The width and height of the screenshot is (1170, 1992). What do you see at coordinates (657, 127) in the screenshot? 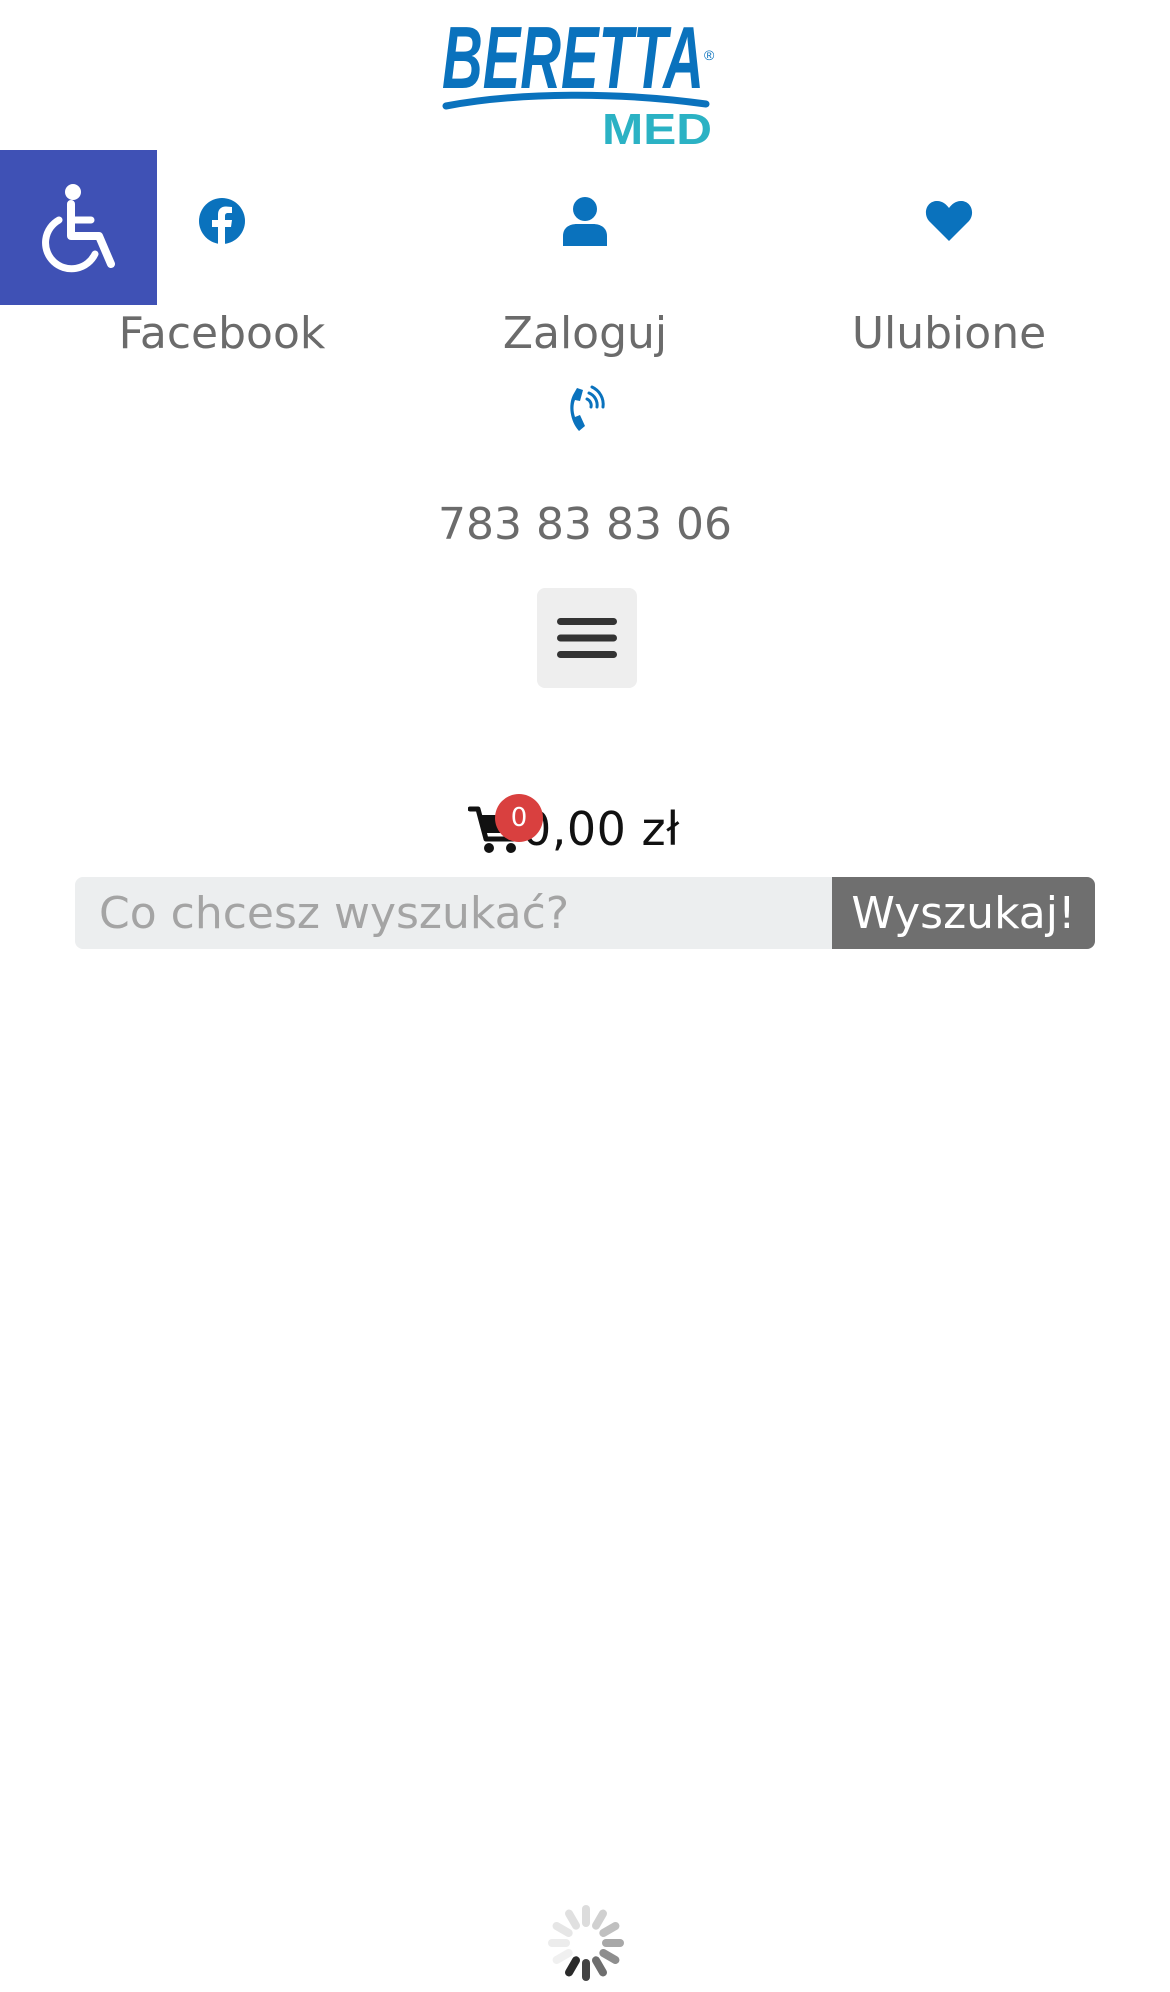
I see `logo-sub-text: MED` at bounding box center [657, 127].